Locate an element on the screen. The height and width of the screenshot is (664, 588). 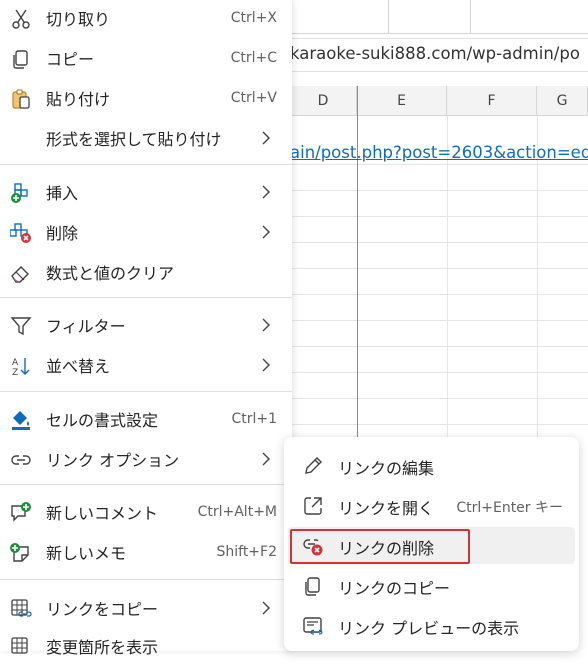
menu-item-label: フィルター is located at coordinates (86, 326).